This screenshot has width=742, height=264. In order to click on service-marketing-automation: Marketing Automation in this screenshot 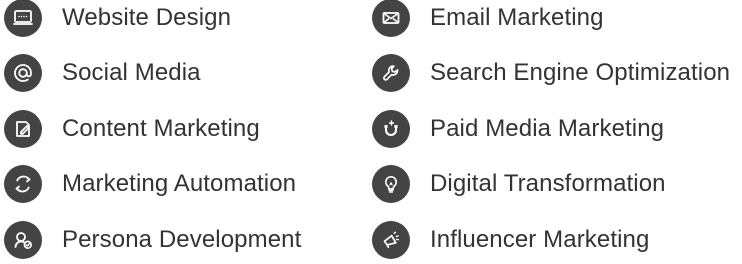, I will do `click(150, 184)`.